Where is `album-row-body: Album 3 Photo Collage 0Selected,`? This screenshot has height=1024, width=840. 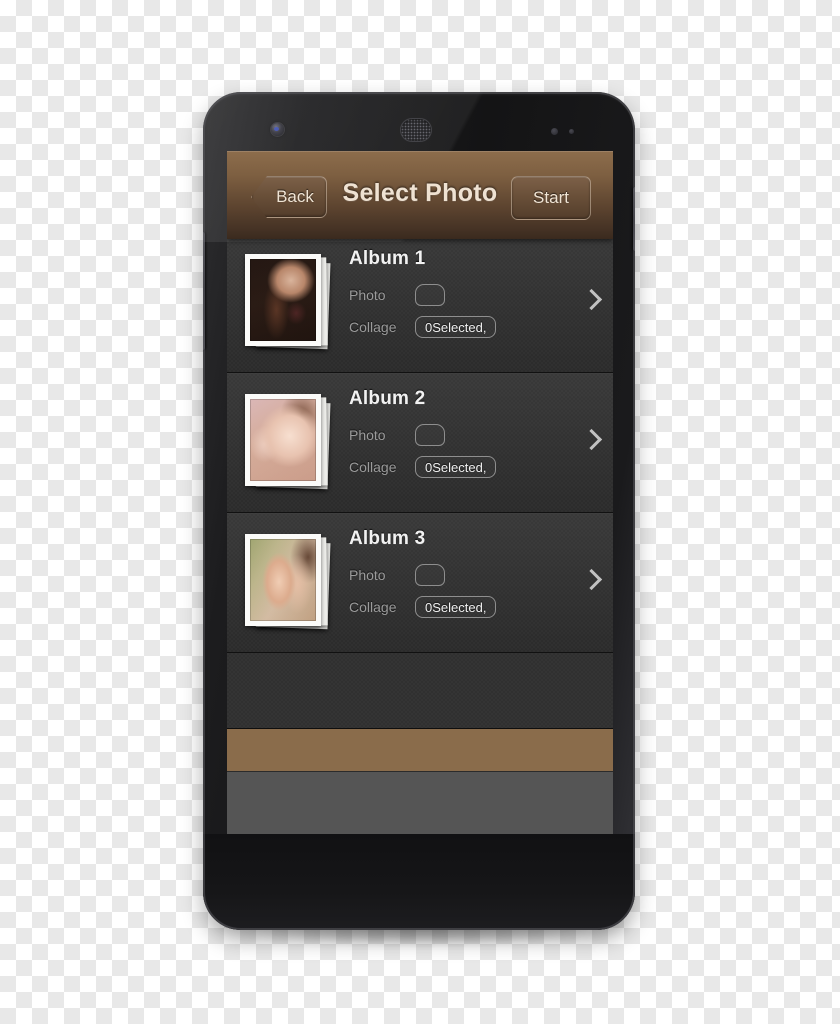
album-row-body: Album 3 Photo Collage 0Selected, is located at coordinates (457, 577).